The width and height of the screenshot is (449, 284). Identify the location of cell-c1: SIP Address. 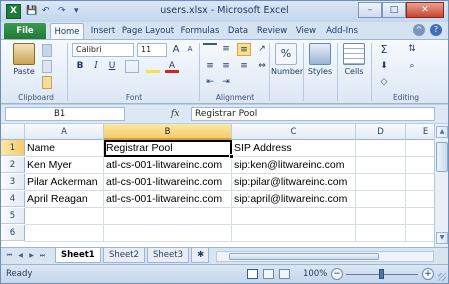
(294, 148).